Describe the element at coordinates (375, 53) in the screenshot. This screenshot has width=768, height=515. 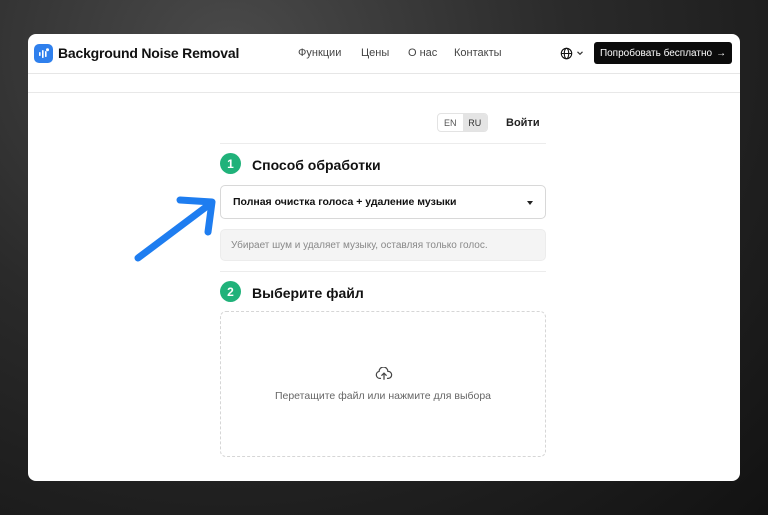
I see `nav-link-pricing: Цены` at that location.